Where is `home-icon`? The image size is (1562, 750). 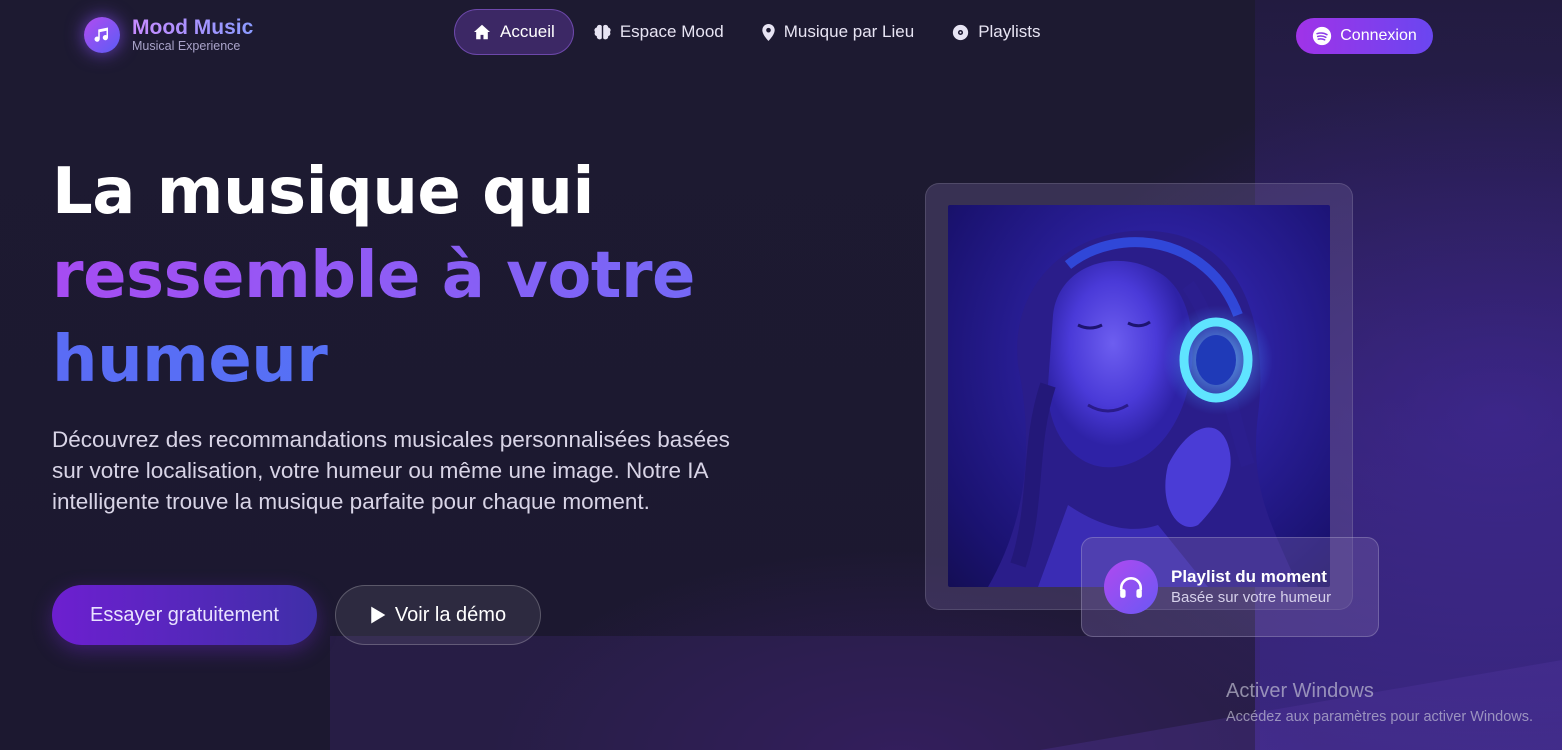
home-icon is located at coordinates (482, 32).